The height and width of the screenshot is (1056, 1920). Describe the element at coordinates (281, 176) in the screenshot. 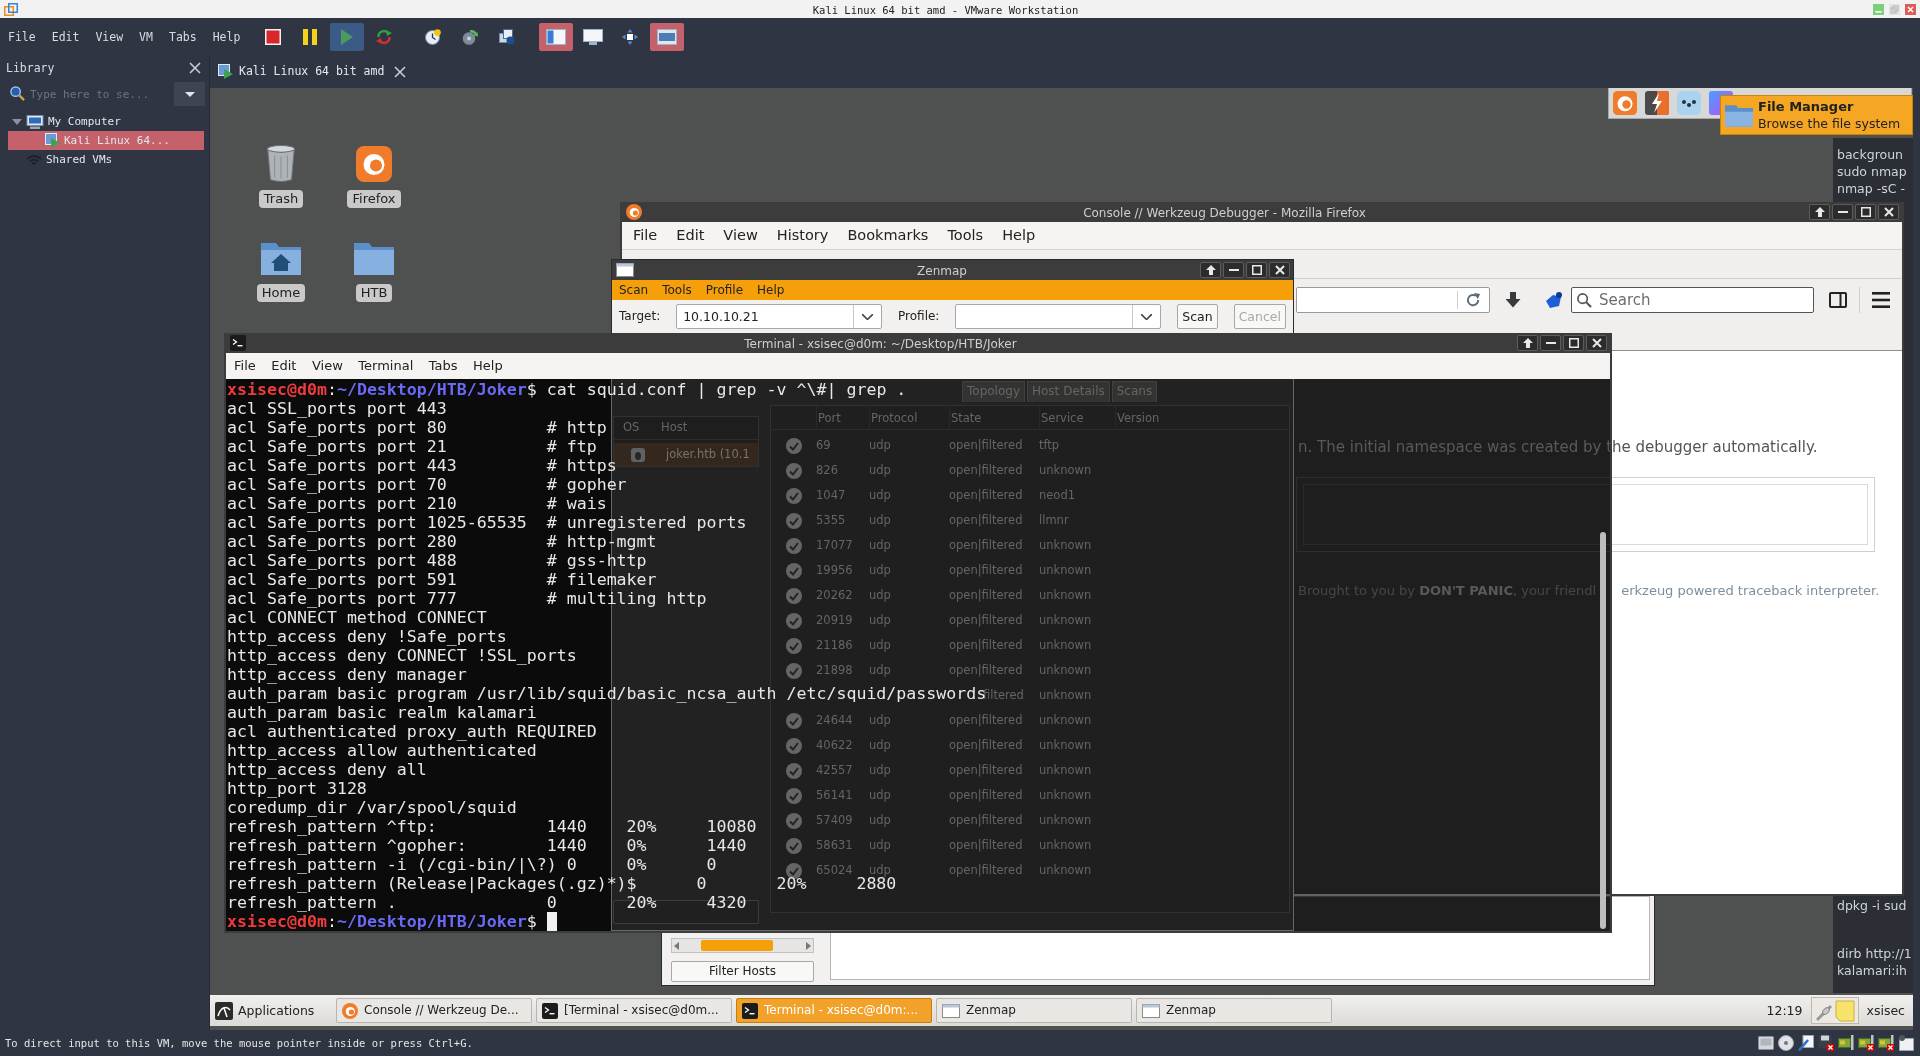

I see `desktop-shortcut: Trash` at that location.